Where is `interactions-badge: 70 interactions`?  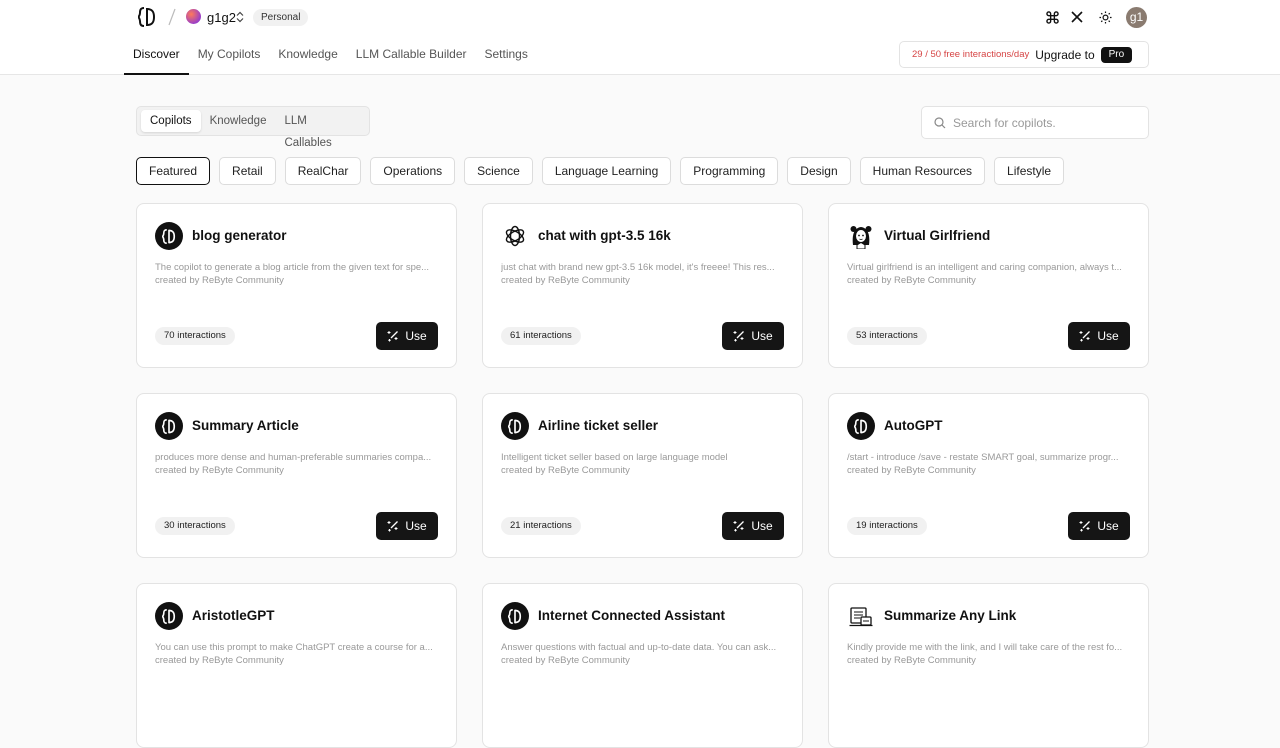
interactions-badge: 70 interactions is located at coordinates (195, 336).